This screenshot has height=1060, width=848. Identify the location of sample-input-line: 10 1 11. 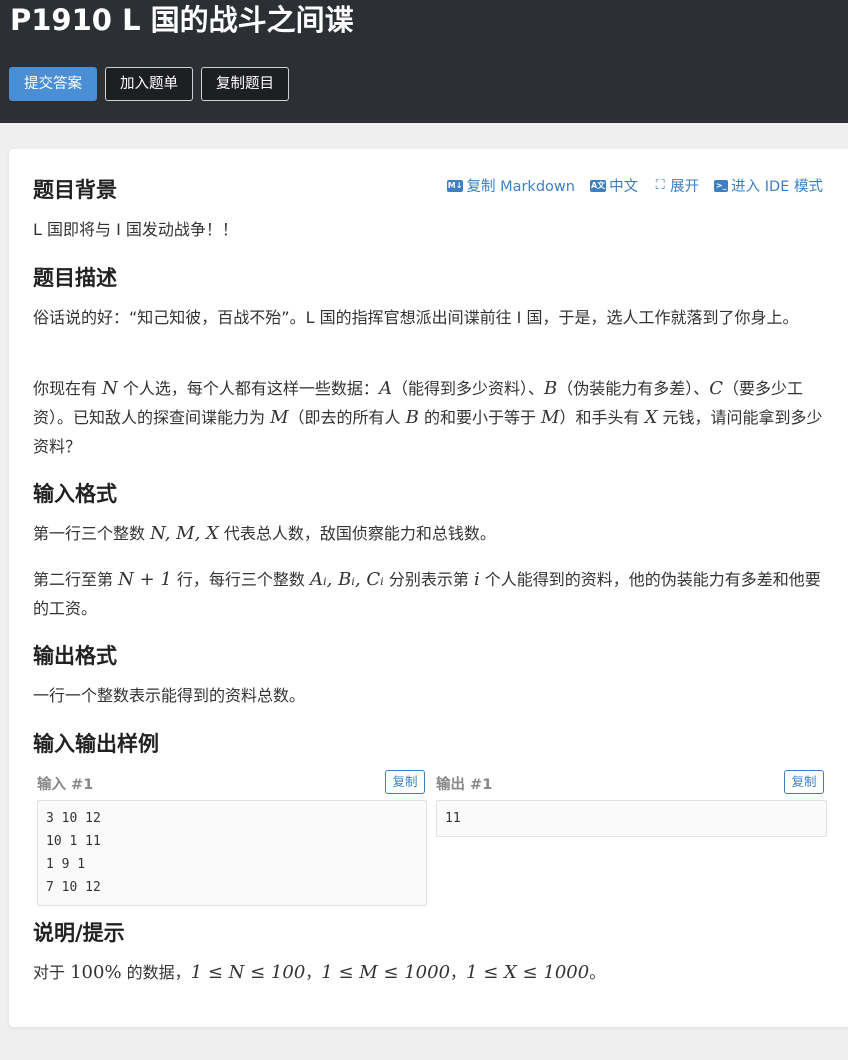
(73, 841).